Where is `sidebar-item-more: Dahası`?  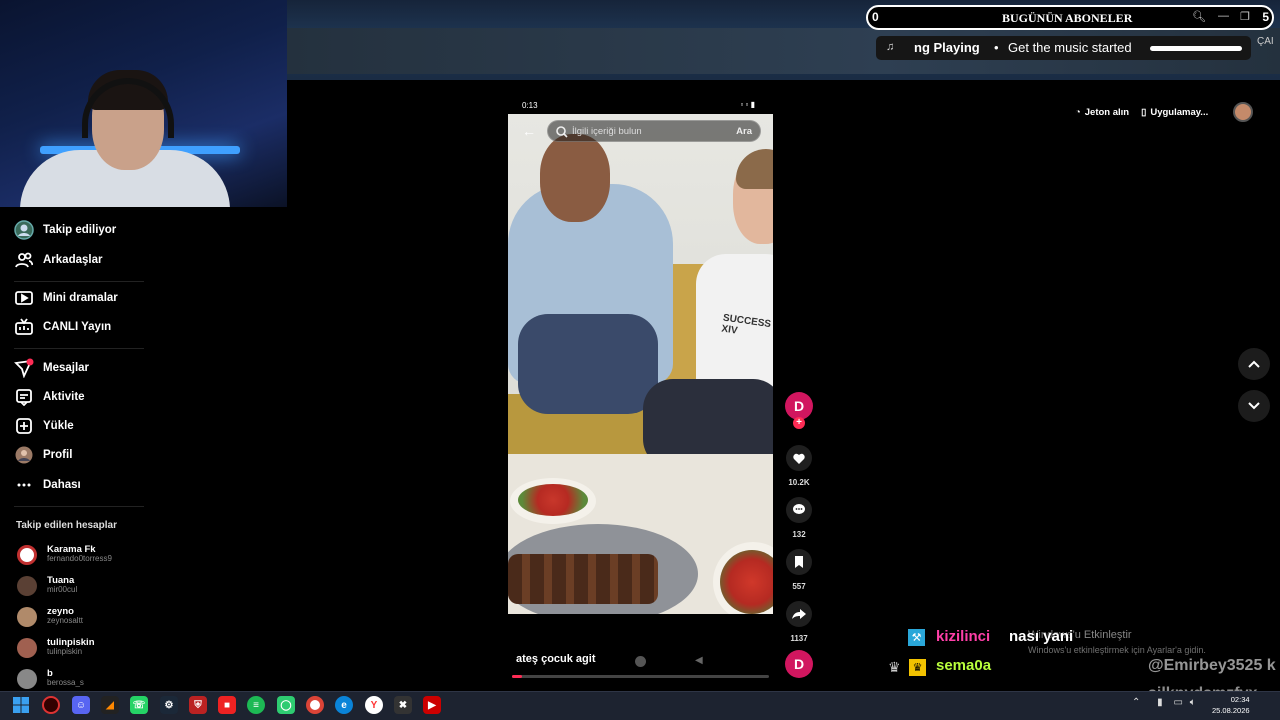
sidebar-item-more: Dahası is located at coordinates (47, 485).